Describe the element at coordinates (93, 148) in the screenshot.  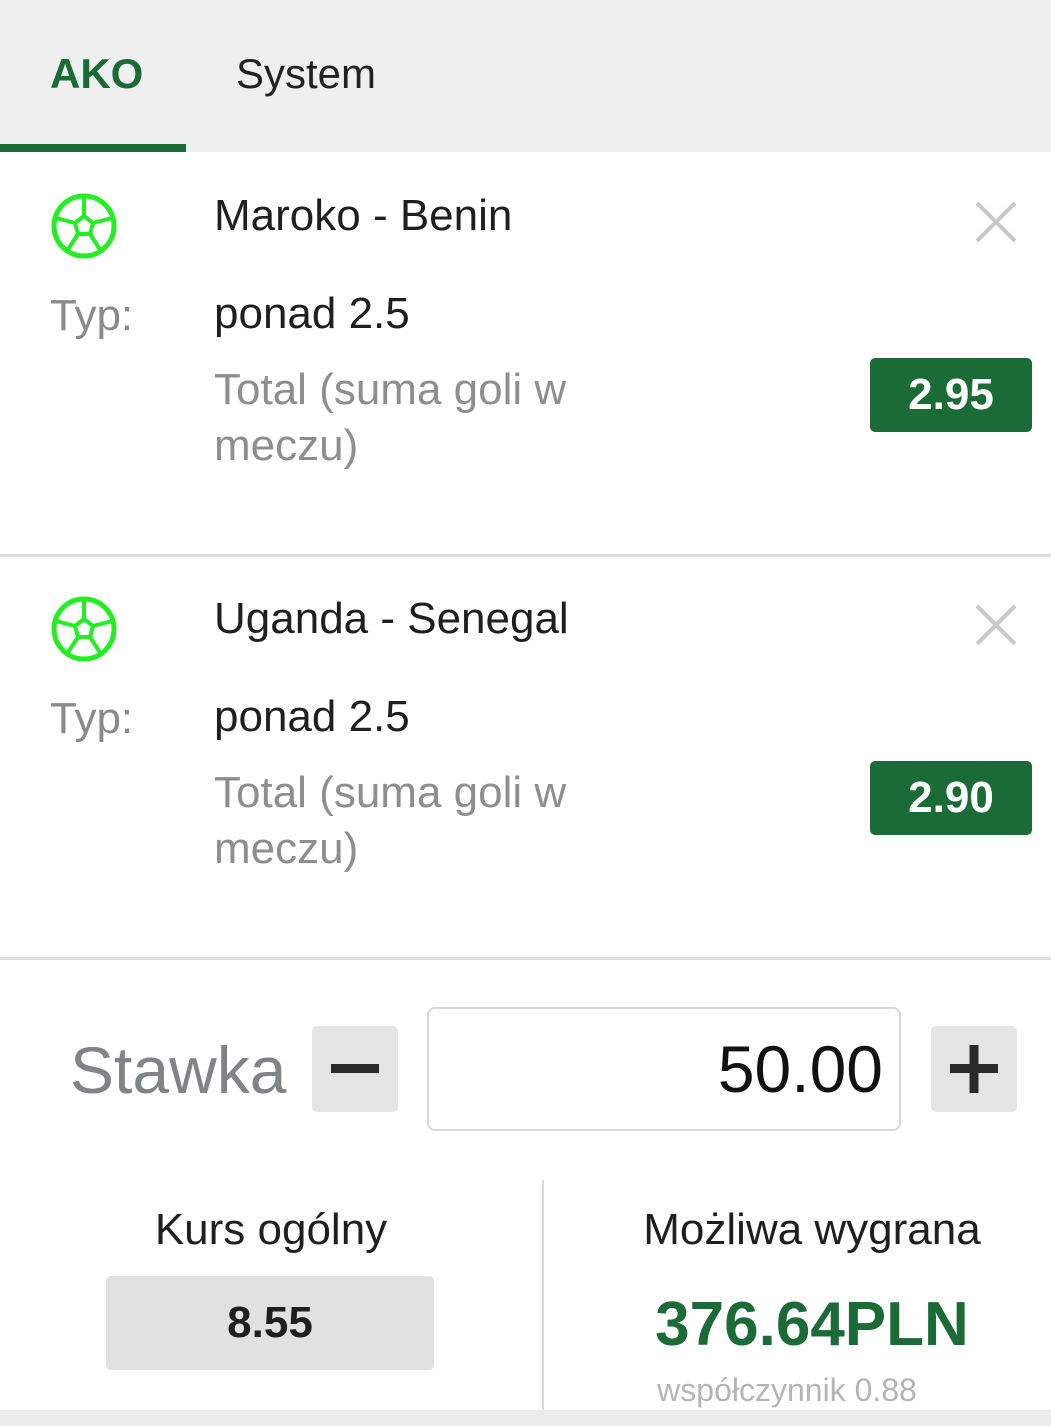
I see `active-tab-indicator` at that location.